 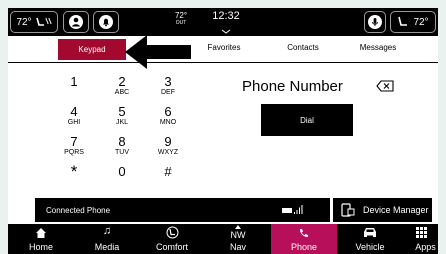 I want to click on nav-apps: Apps, so click(x=411, y=239).